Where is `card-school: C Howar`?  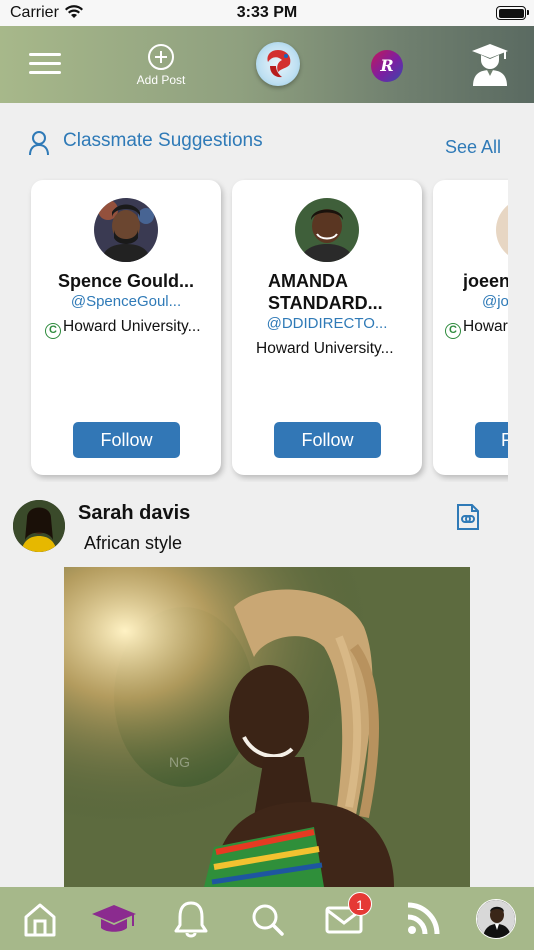
card-school: C Howar is located at coordinates (476, 328).